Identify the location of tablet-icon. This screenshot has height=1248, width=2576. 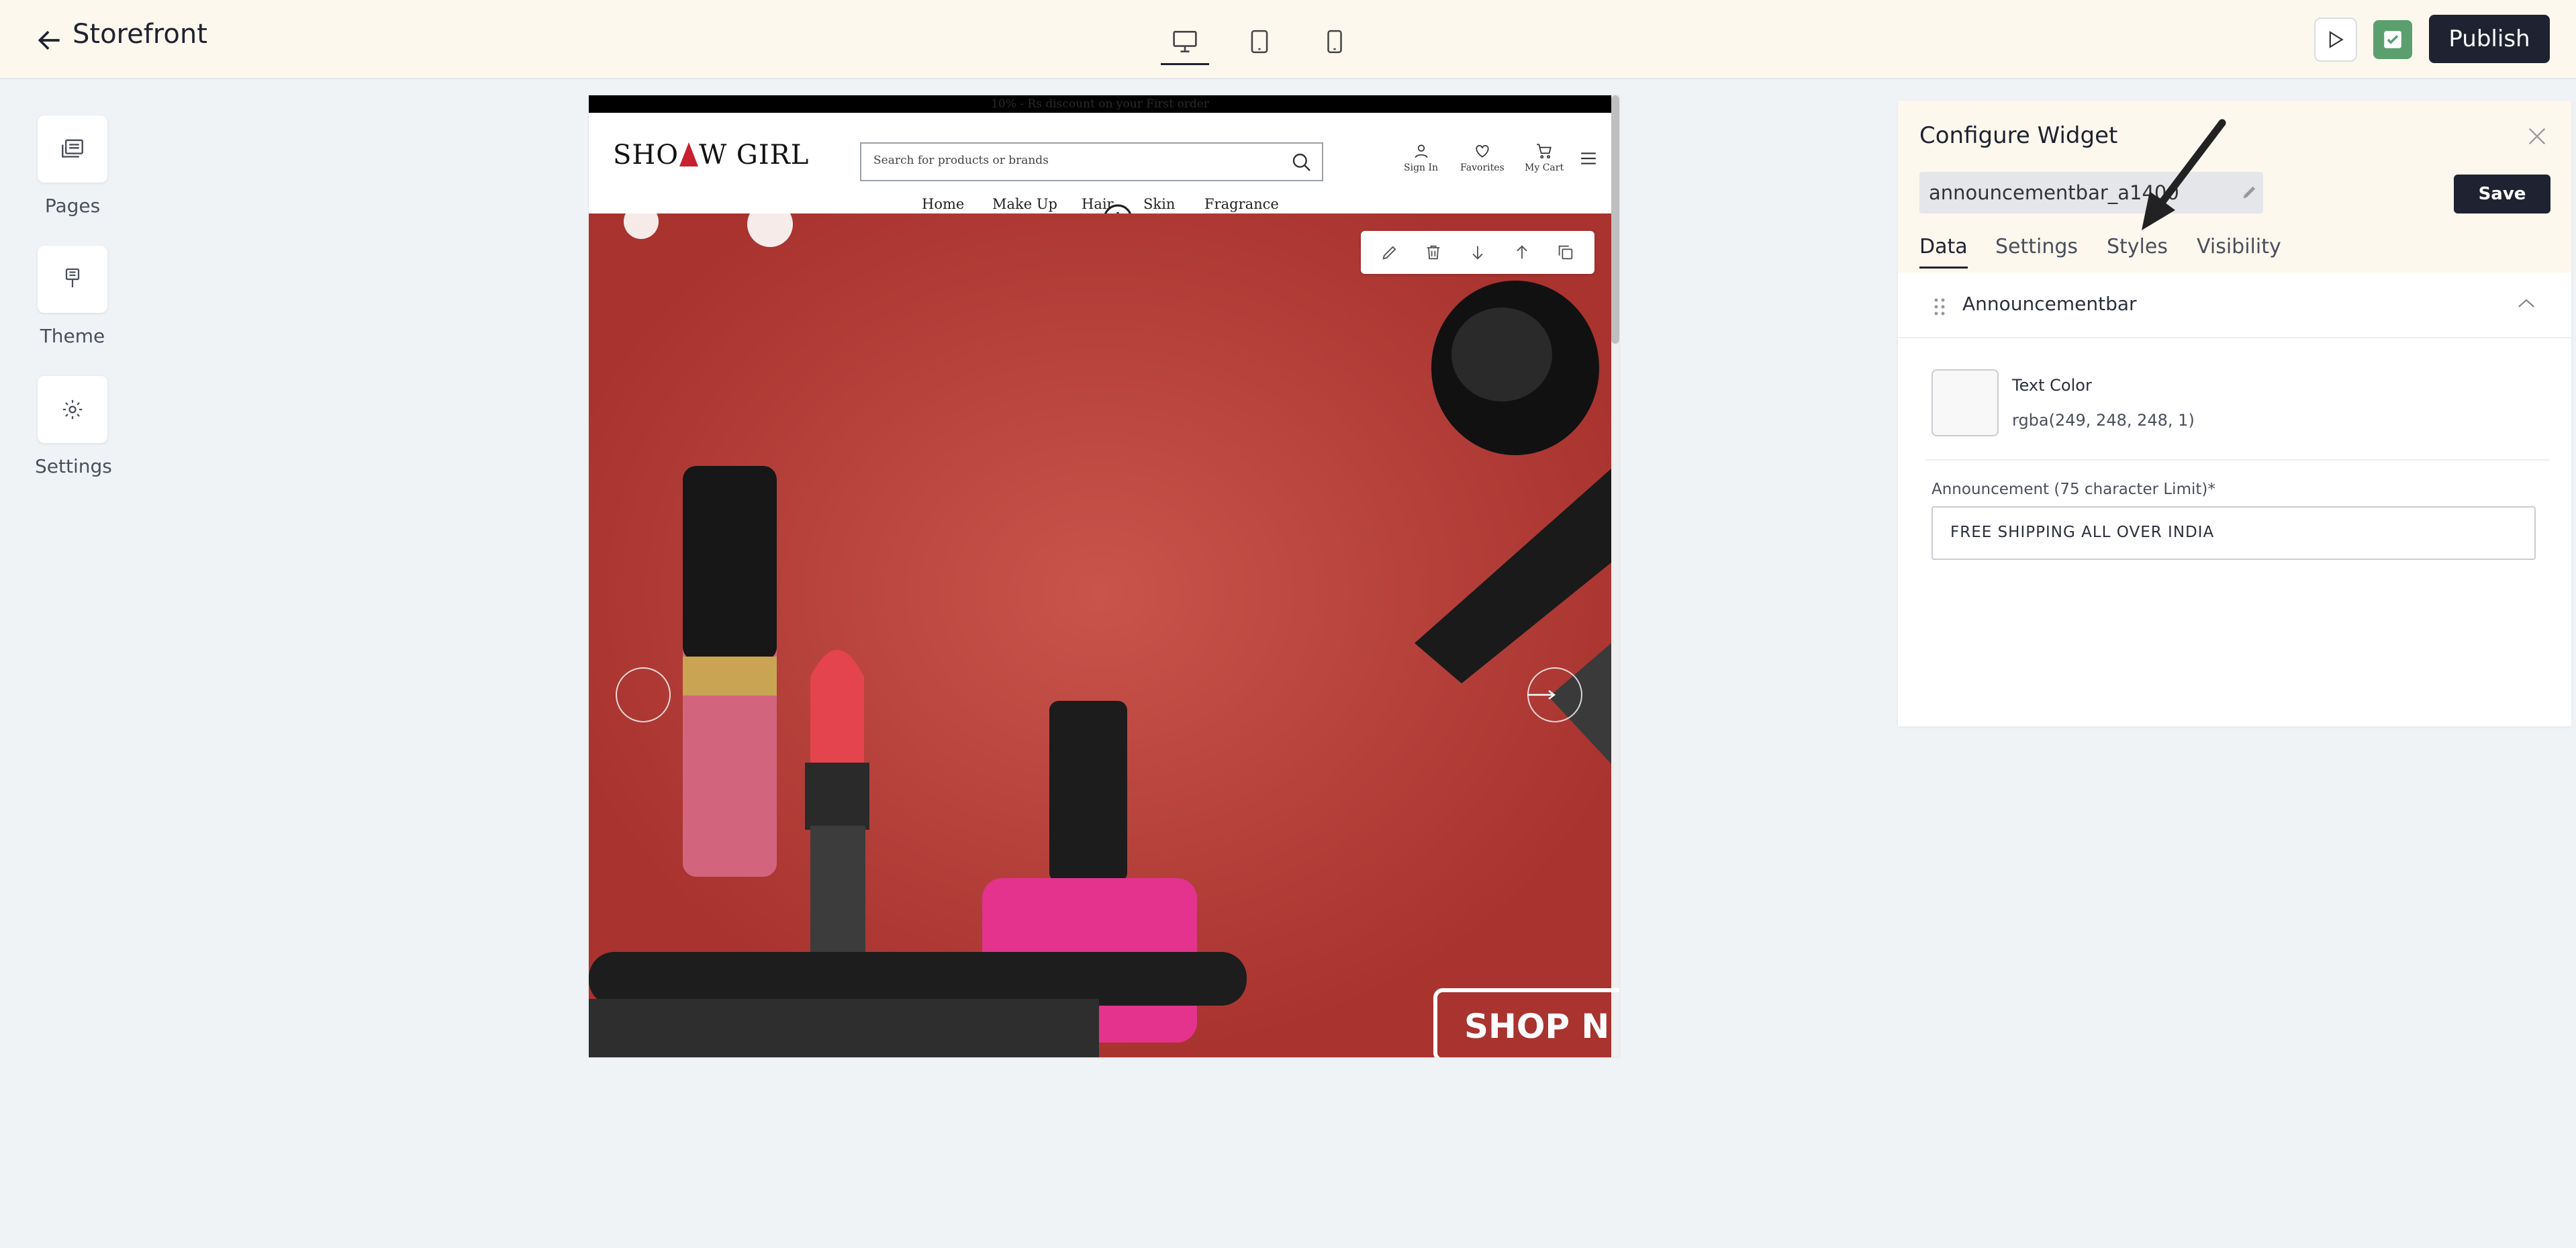
(1259, 42).